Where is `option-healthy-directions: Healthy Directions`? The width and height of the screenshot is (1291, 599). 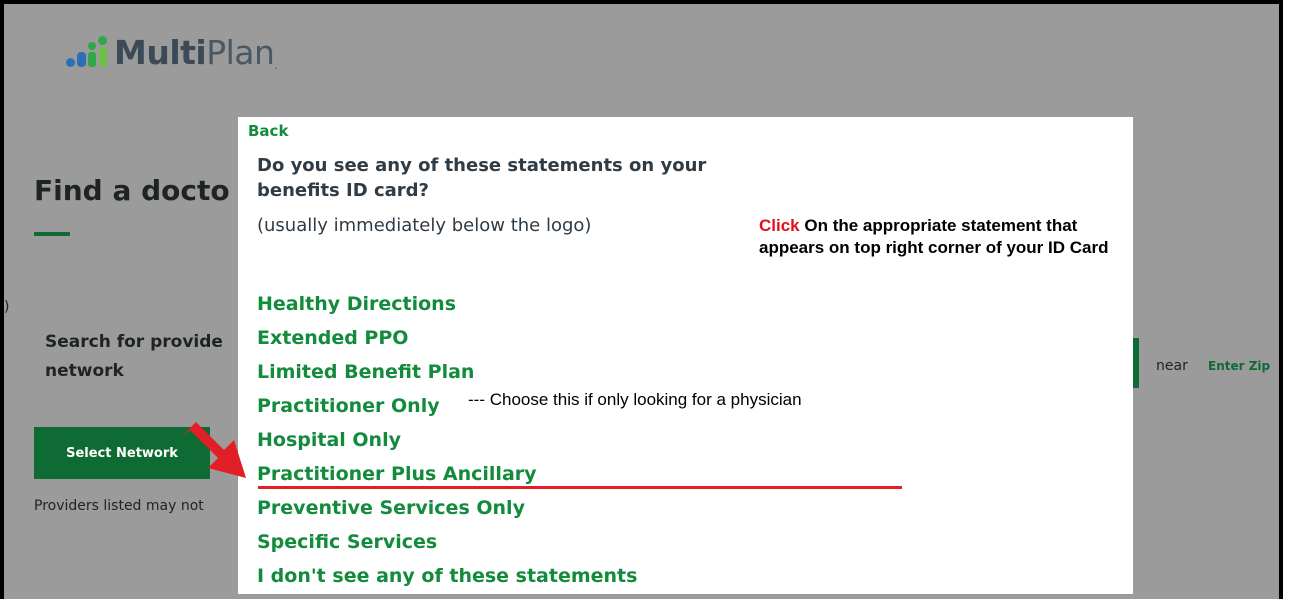 option-healthy-directions: Healthy Directions is located at coordinates (447, 308).